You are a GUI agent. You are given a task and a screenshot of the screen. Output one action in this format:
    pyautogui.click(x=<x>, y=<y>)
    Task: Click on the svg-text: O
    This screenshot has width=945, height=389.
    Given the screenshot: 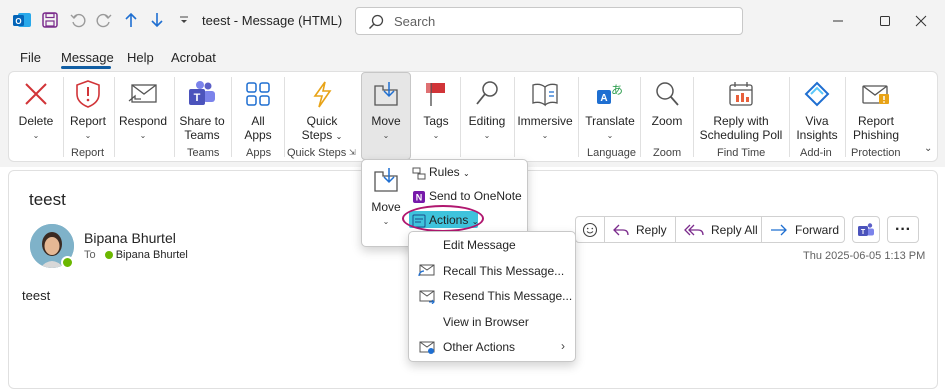 What is the action you would take?
    pyautogui.click(x=18, y=21)
    